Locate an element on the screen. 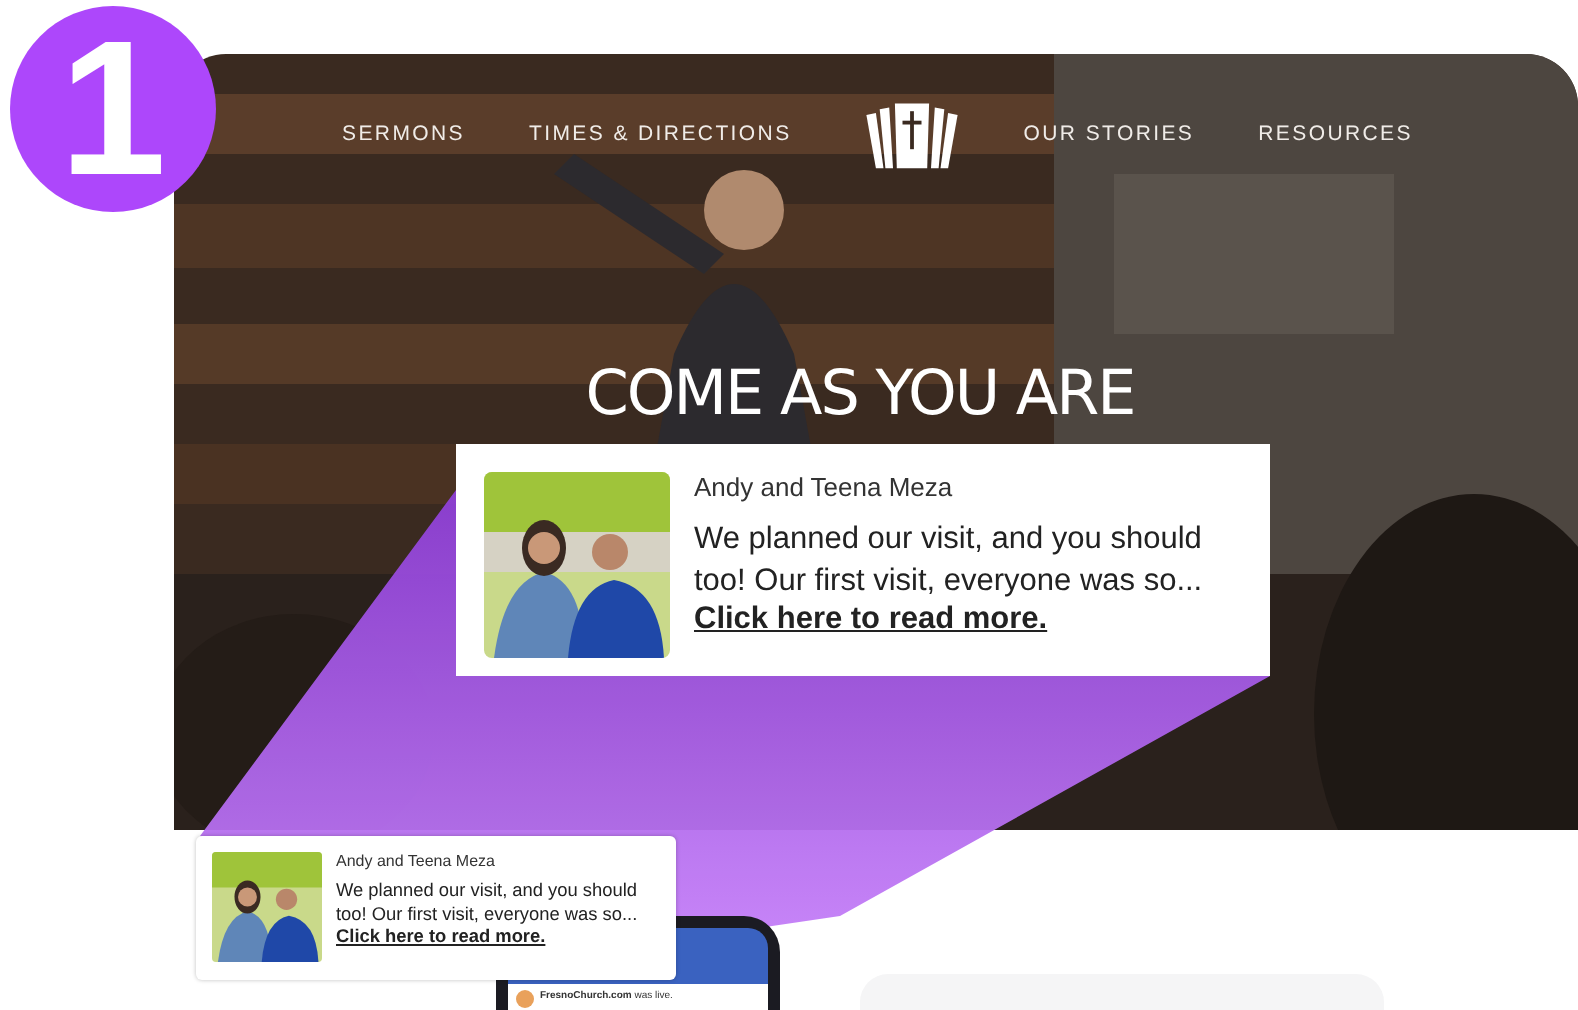 The height and width of the screenshot is (1010, 1578). avatar-icon is located at coordinates (525, 999).